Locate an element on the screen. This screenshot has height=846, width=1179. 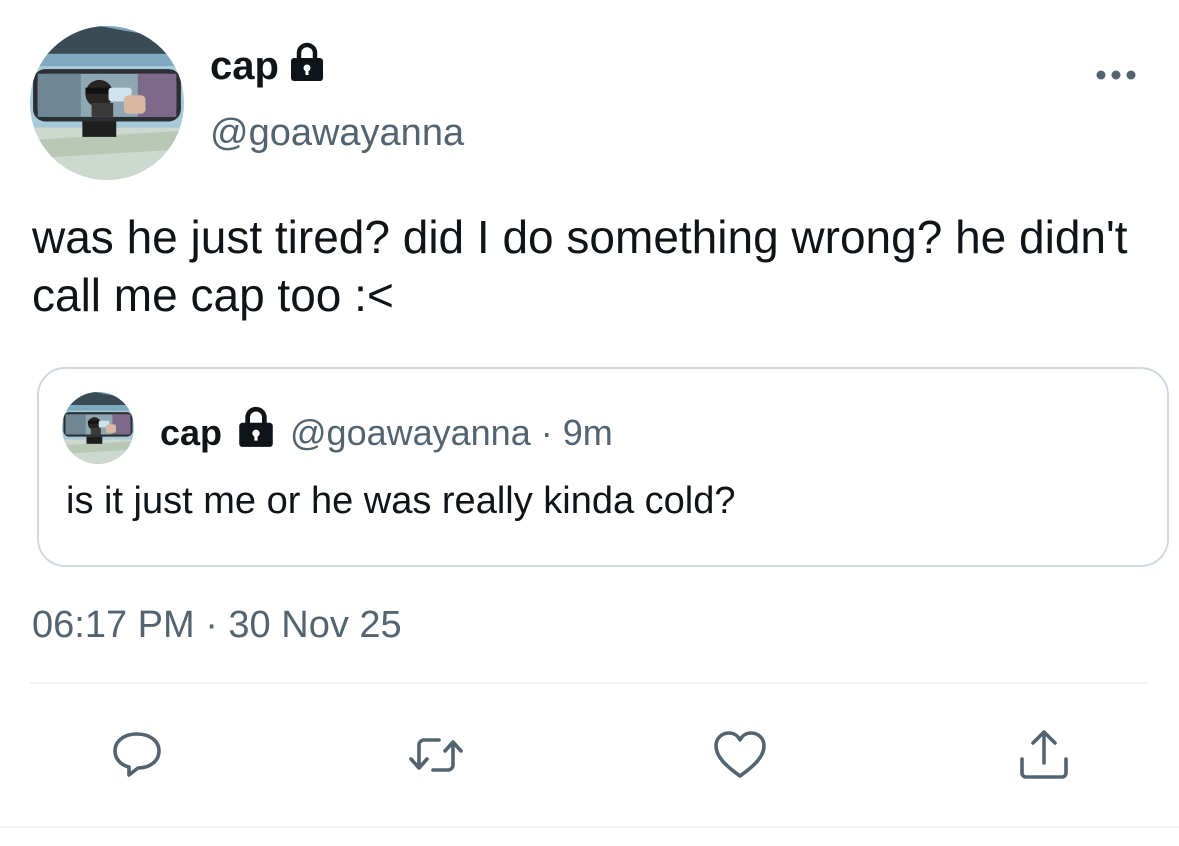
reply-icon is located at coordinates (137, 754).